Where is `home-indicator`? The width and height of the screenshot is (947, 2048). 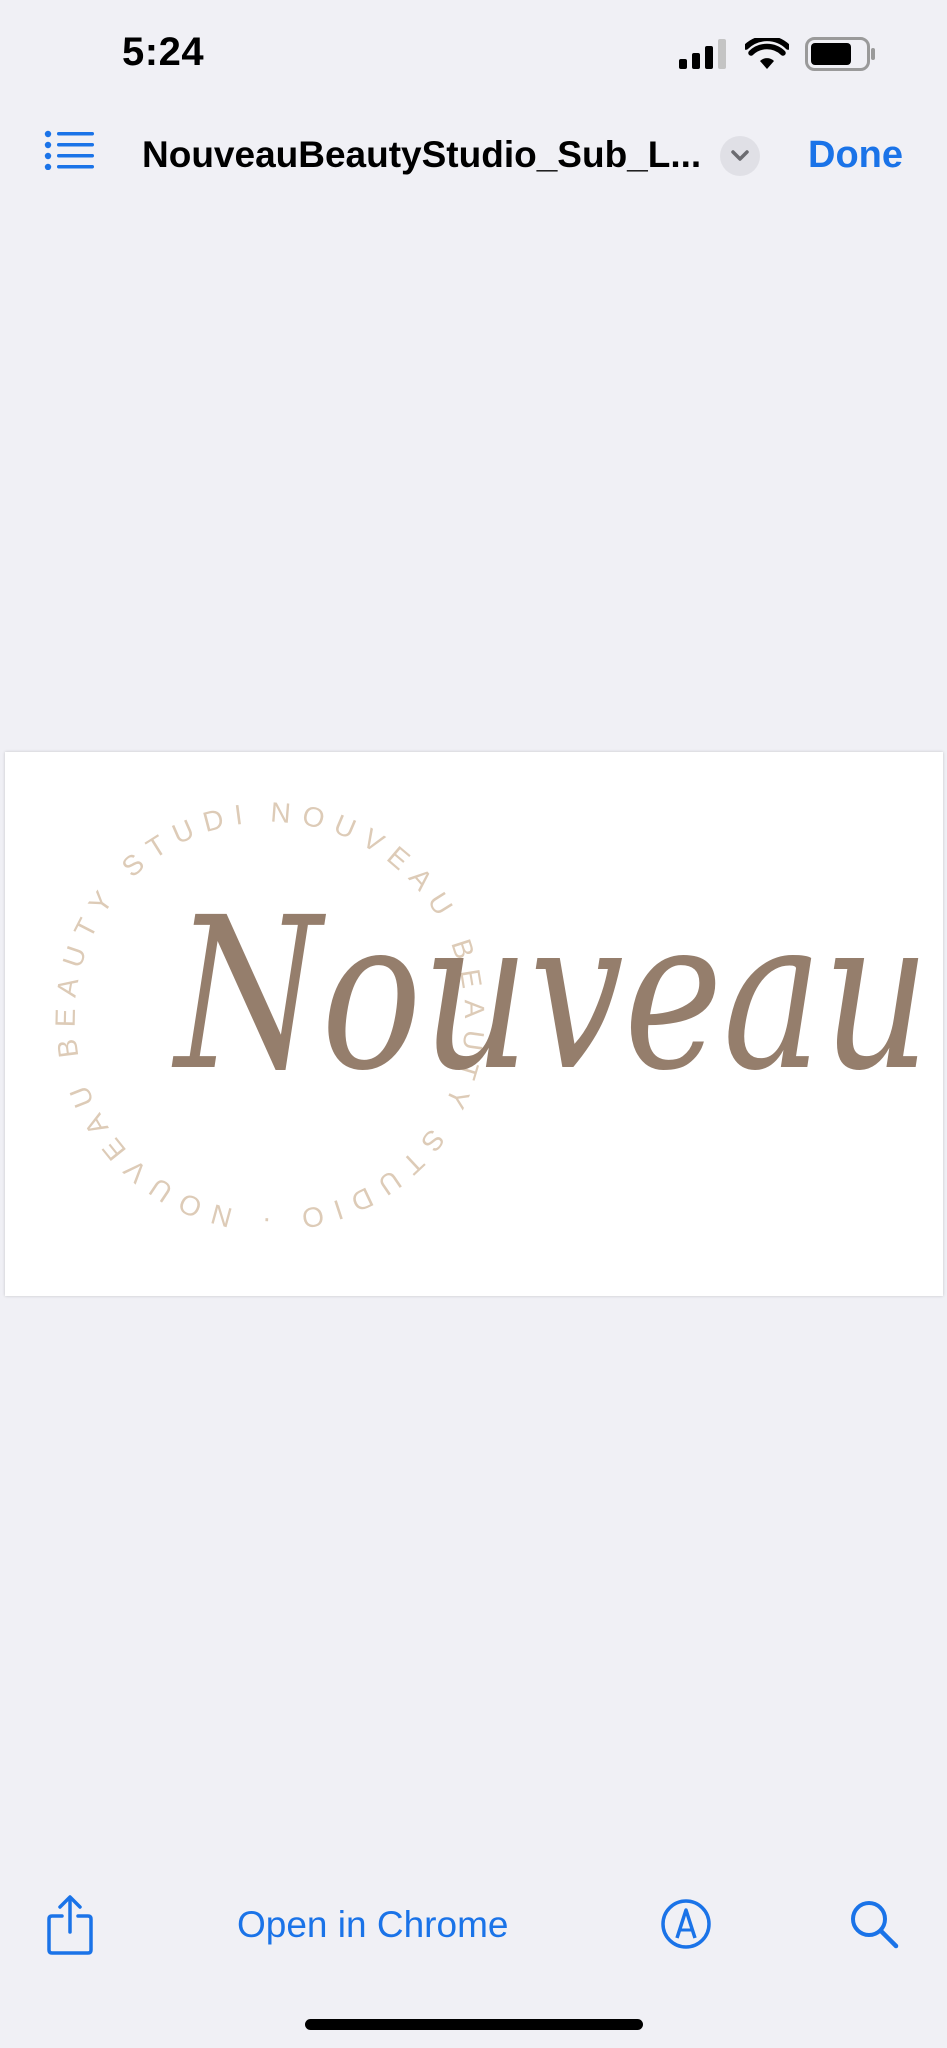 home-indicator is located at coordinates (474, 2024).